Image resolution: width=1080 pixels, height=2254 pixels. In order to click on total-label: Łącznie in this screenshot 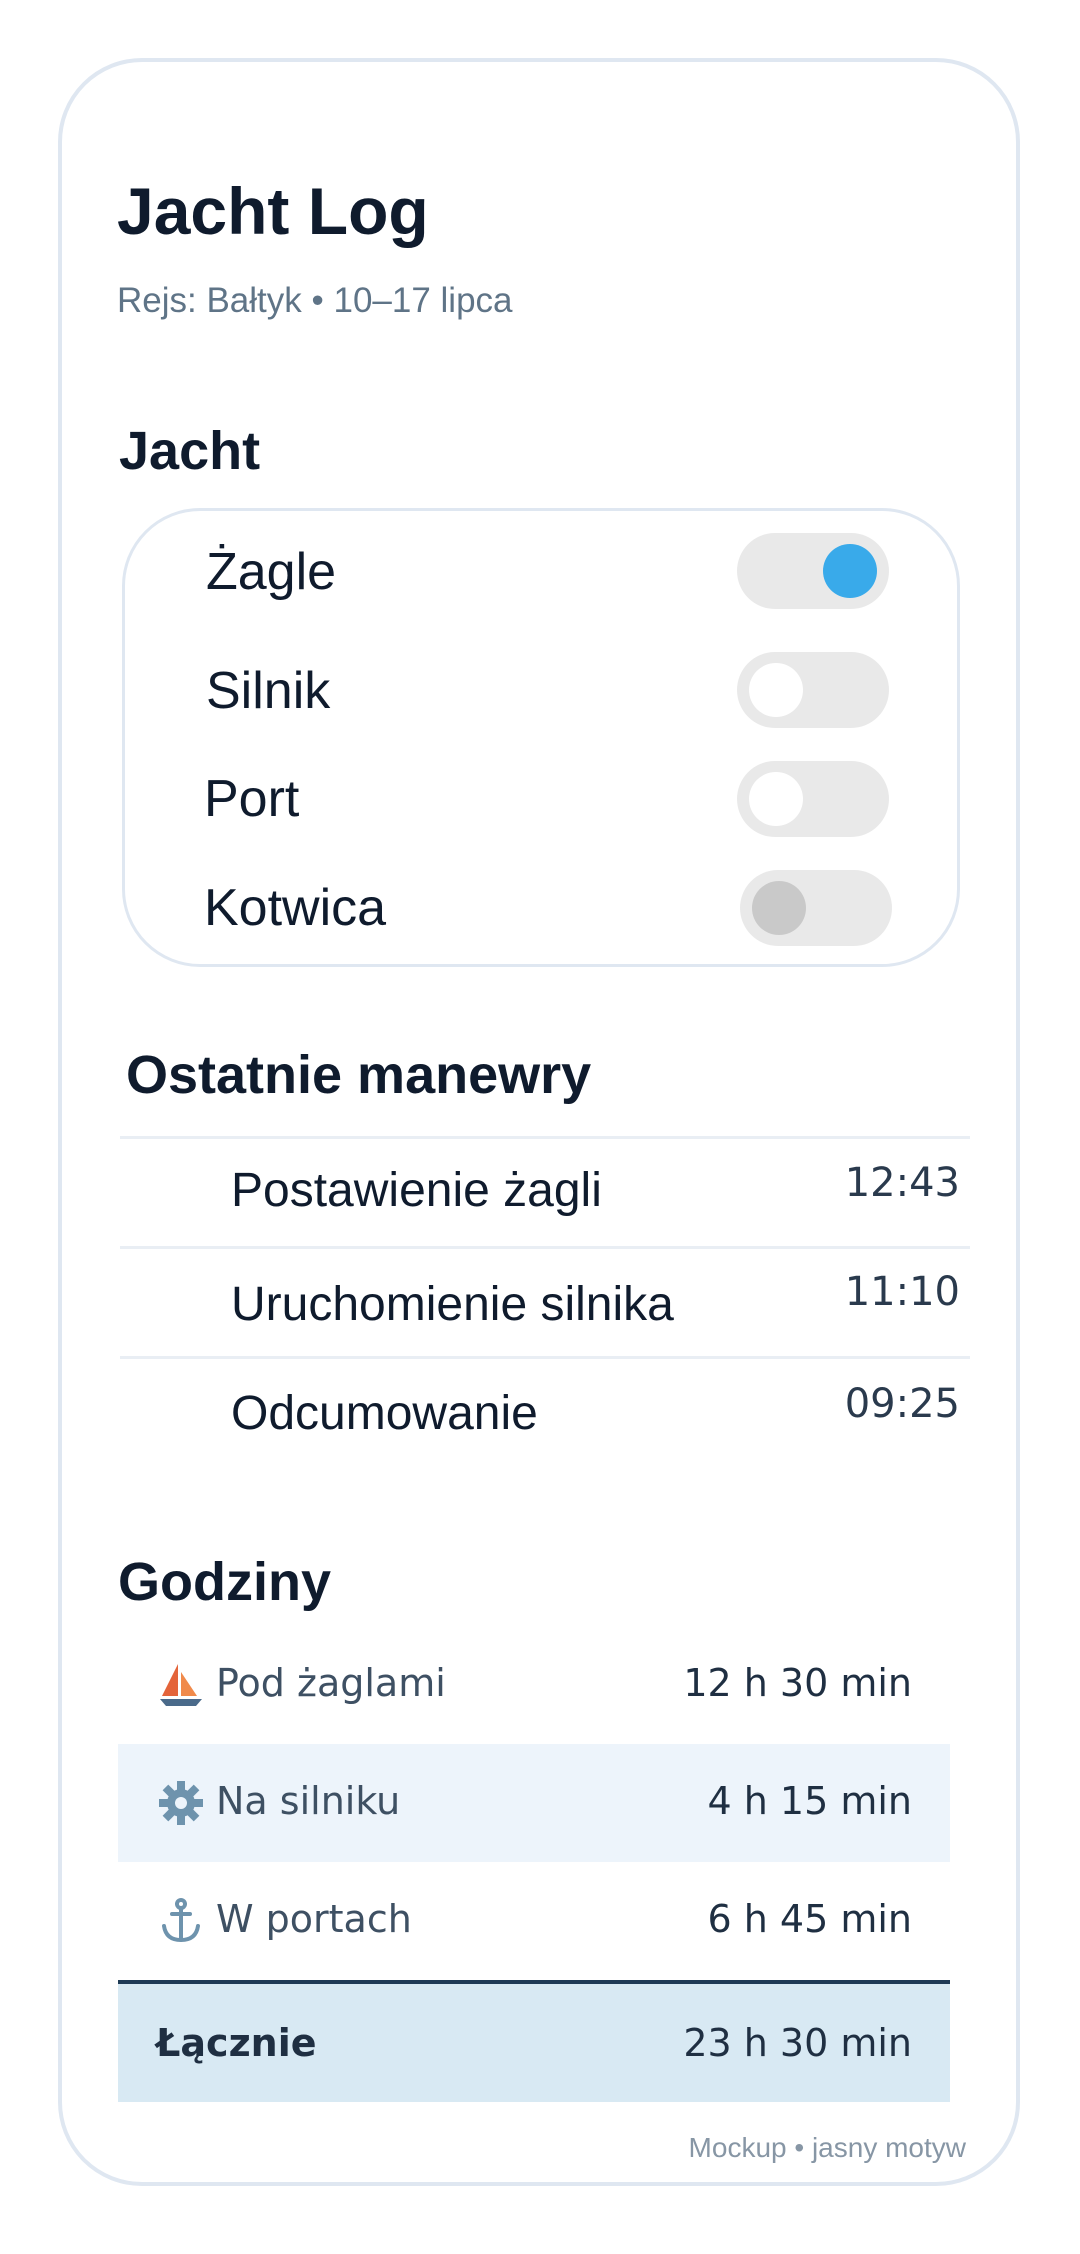, I will do `click(236, 2043)`.